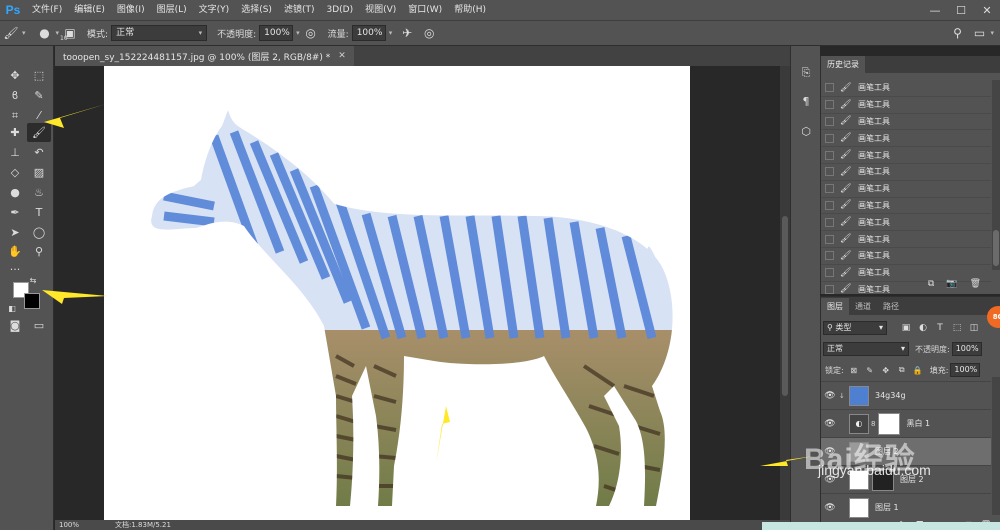  What do you see at coordinates (75, 525) in the screenshot?
I see `zoom-readout: 100%` at bounding box center [75, 525].